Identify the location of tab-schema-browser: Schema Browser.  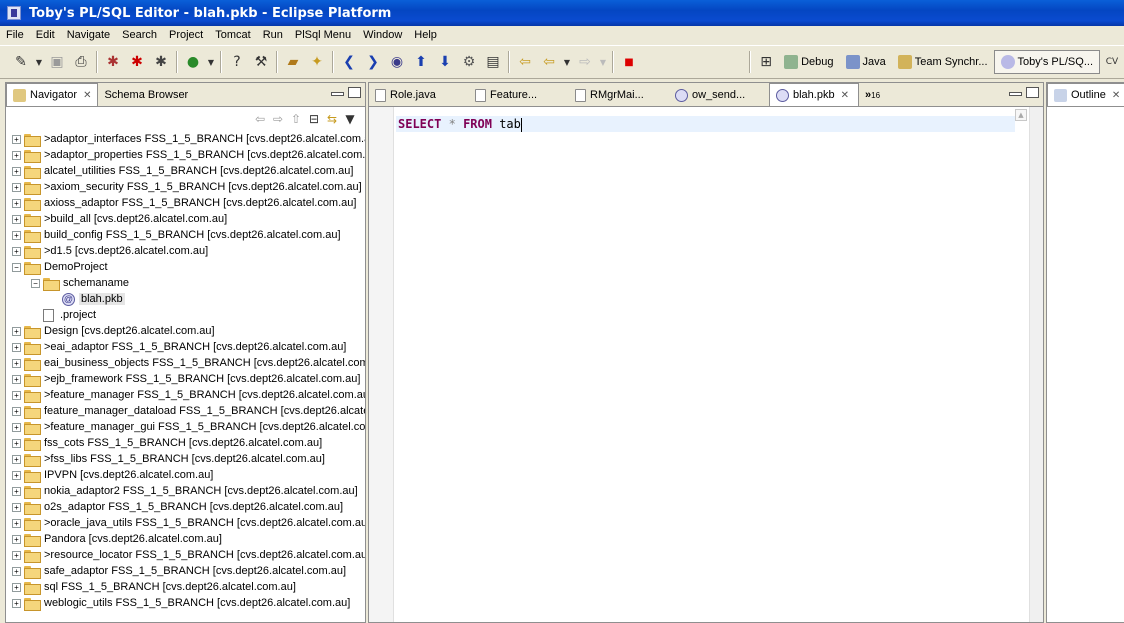
(146, 95).